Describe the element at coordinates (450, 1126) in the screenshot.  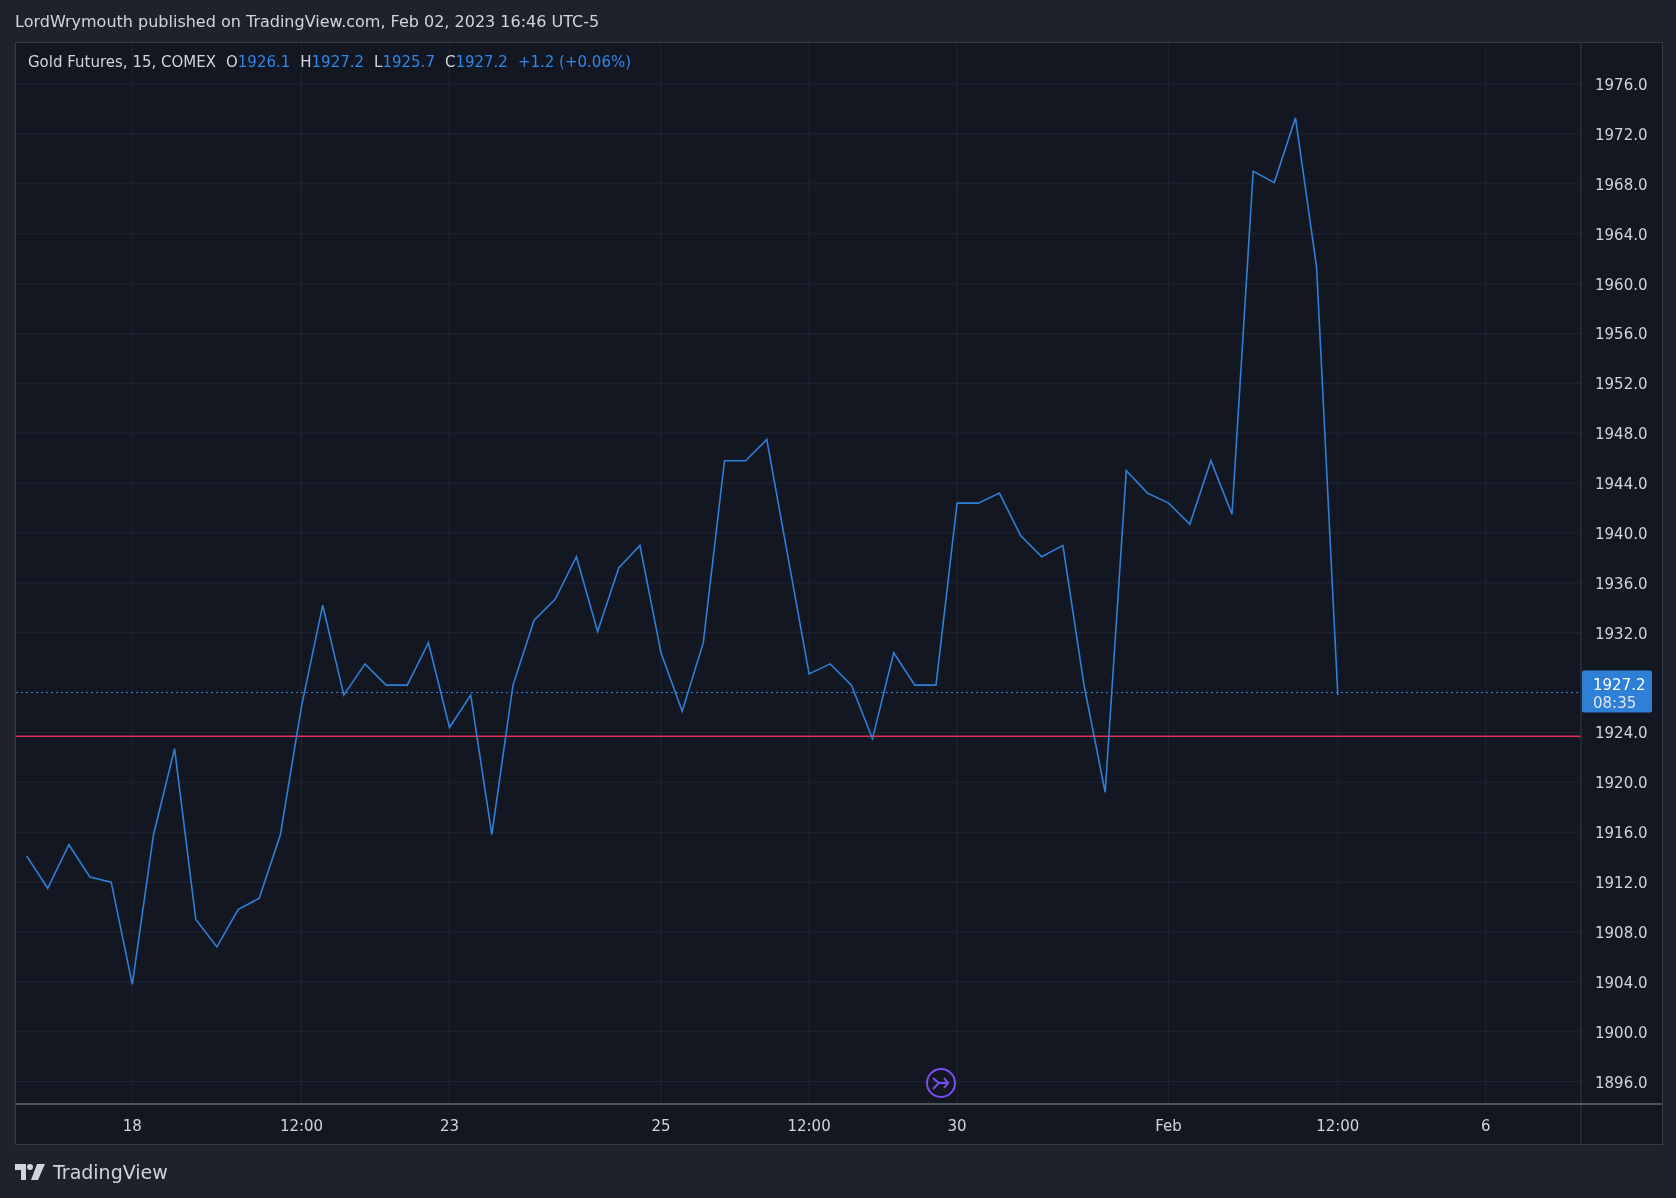
I see `time-axis-label: 23` at that location.